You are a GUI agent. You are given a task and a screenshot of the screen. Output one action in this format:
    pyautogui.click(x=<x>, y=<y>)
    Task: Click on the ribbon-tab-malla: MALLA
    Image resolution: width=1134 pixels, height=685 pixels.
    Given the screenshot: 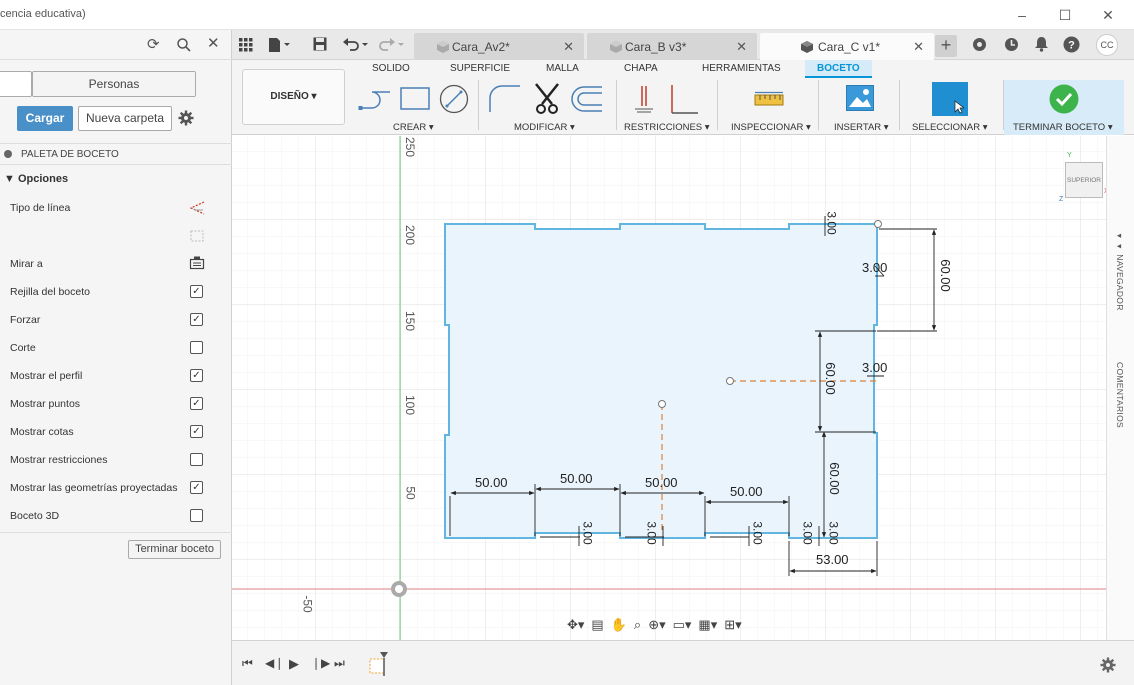 What is the action you would take?
    pyautogui.click(x=562, y=68)
    